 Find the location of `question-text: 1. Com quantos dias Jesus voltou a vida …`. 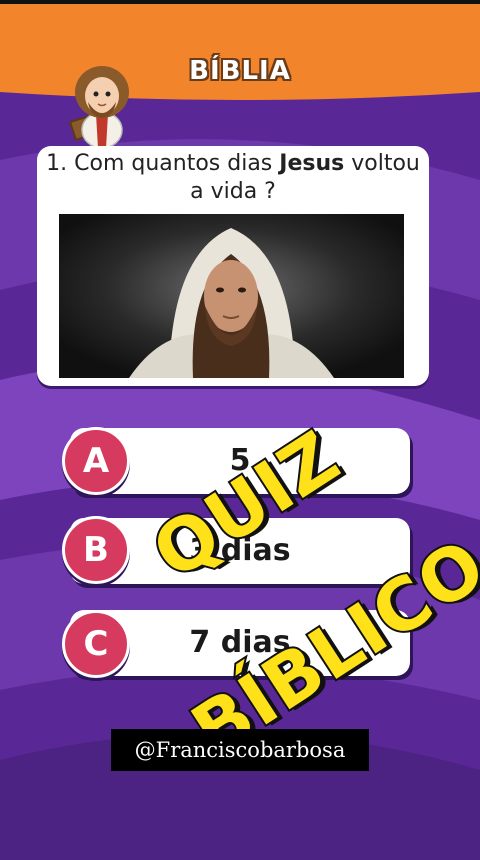

question-text: 1. Com quantos dias Jesus voltou a vida … is located at coordinates (233, 177).